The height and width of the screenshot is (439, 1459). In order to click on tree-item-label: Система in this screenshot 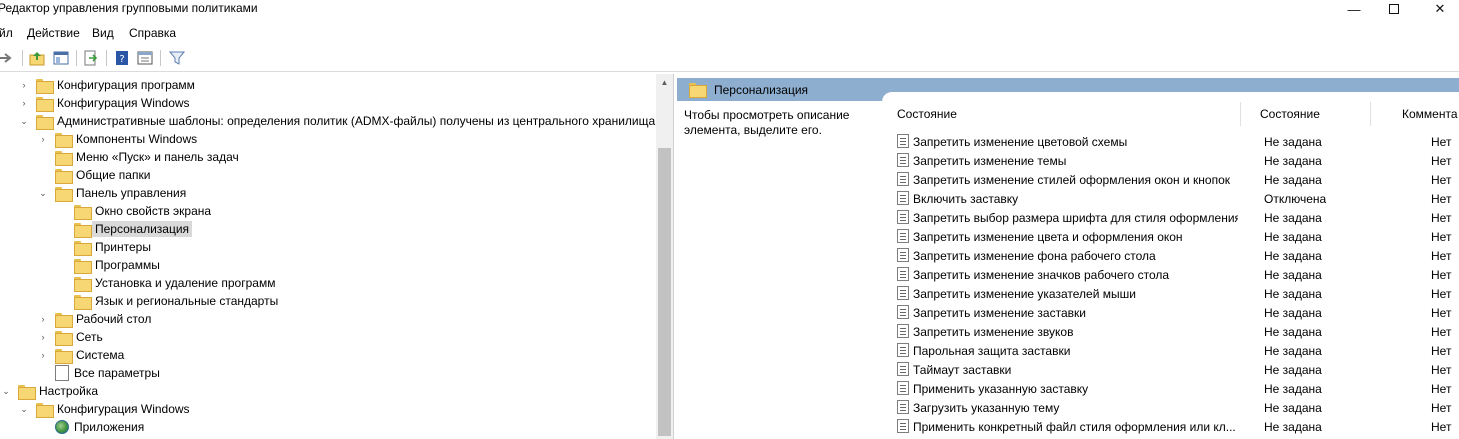, I will do `click(100, 355)`.